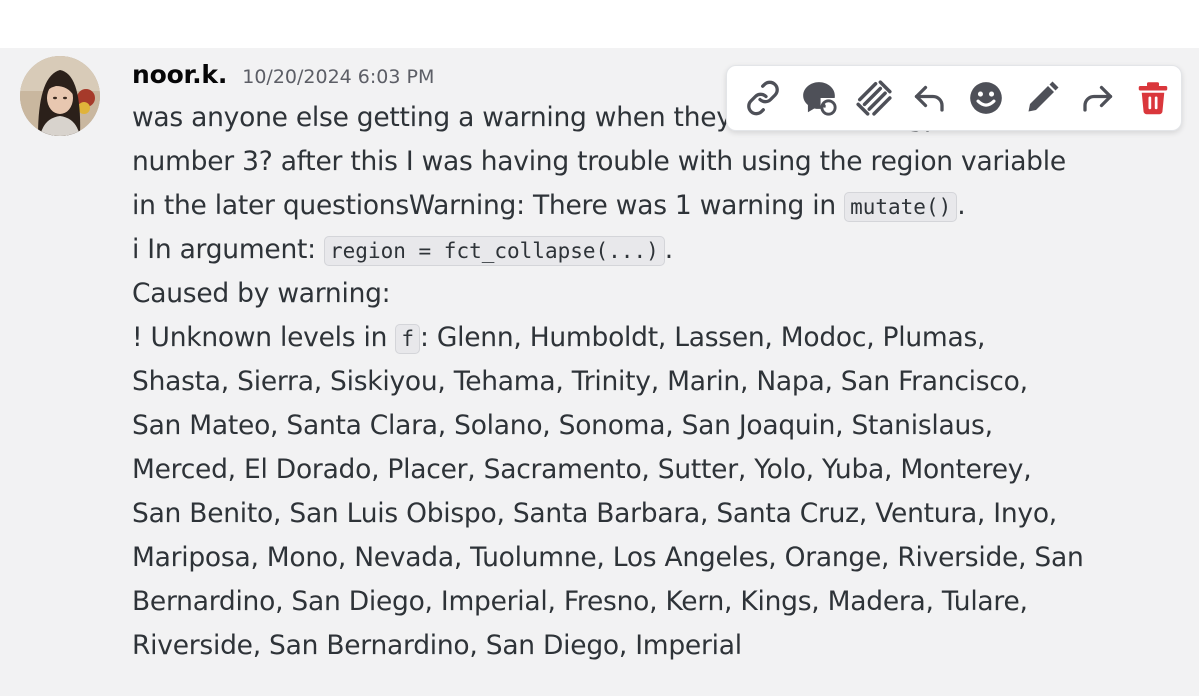 This screenshot has height=696, width=1199. I want to click on create-thread-button, so click(819, 98).